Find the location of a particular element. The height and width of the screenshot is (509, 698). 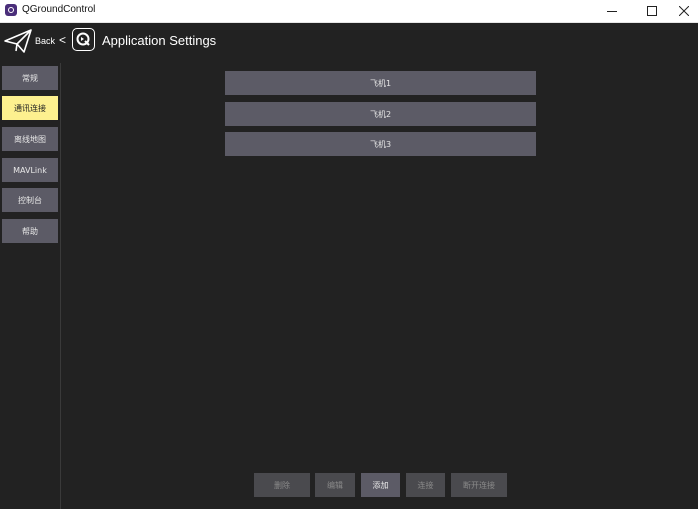

sidebar-item-help: 帮助 is located at coordinates (30, 231).